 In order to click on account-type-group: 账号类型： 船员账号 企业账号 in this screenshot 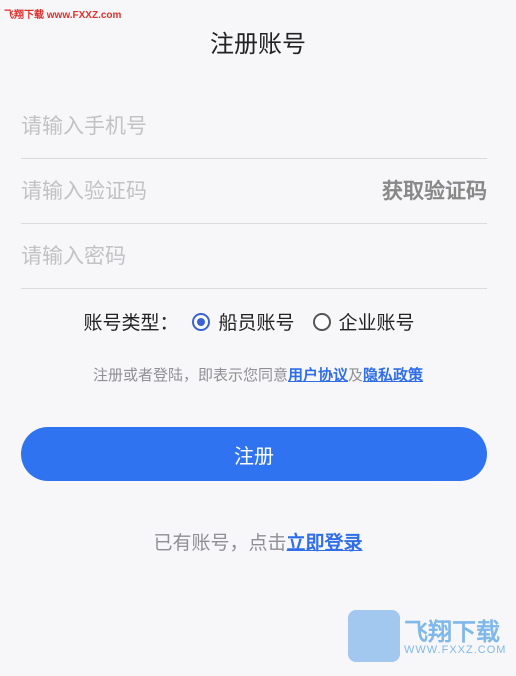, I will do `click(258, 321)`.